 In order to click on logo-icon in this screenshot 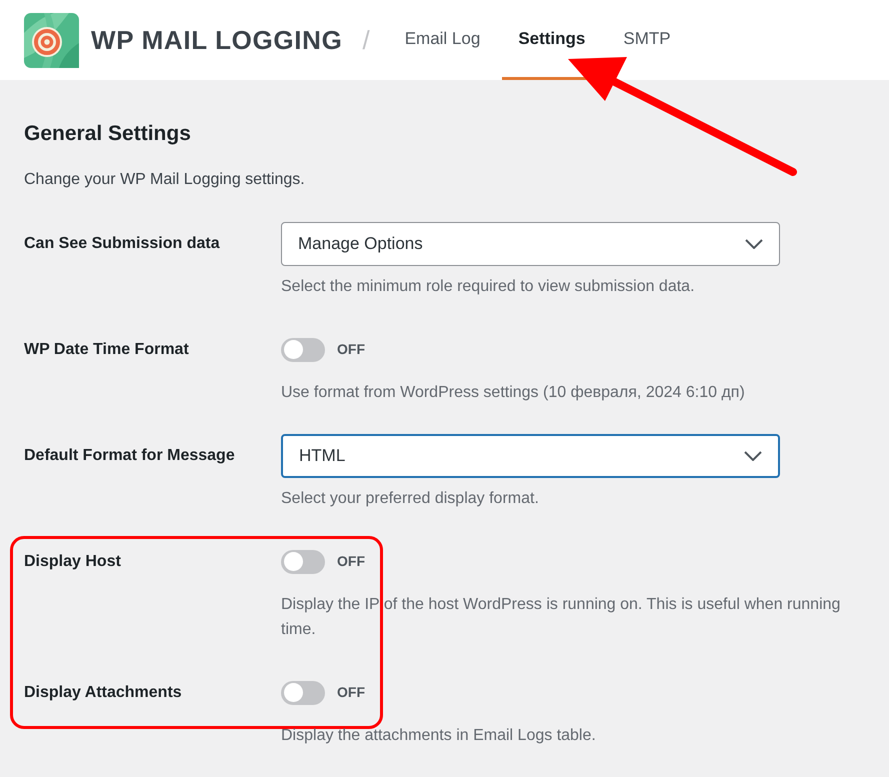, I will do `click(51, 40)`.